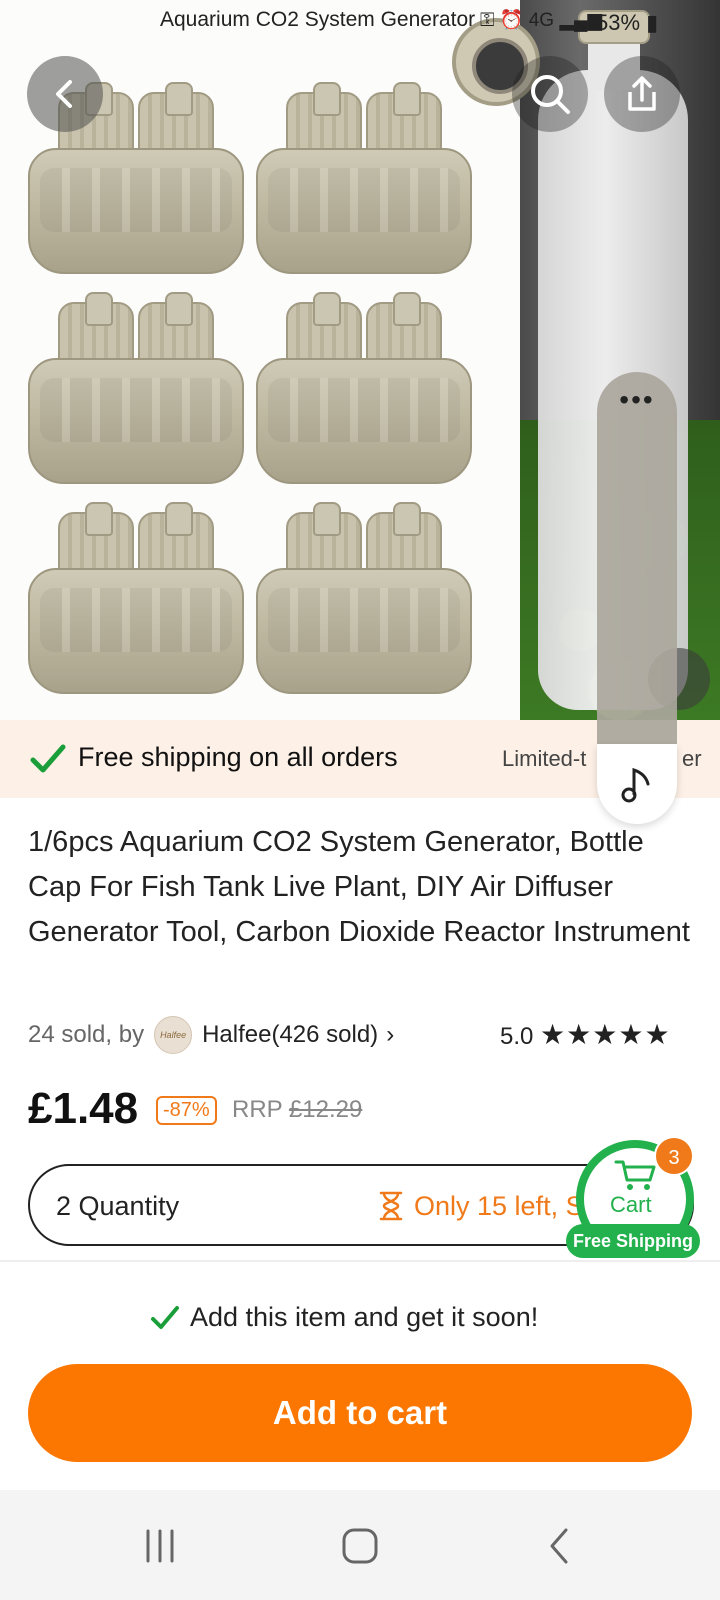 This screenshot has height=1600, width=720. I want to click on more-options-icon: •••, so click(637, 400).